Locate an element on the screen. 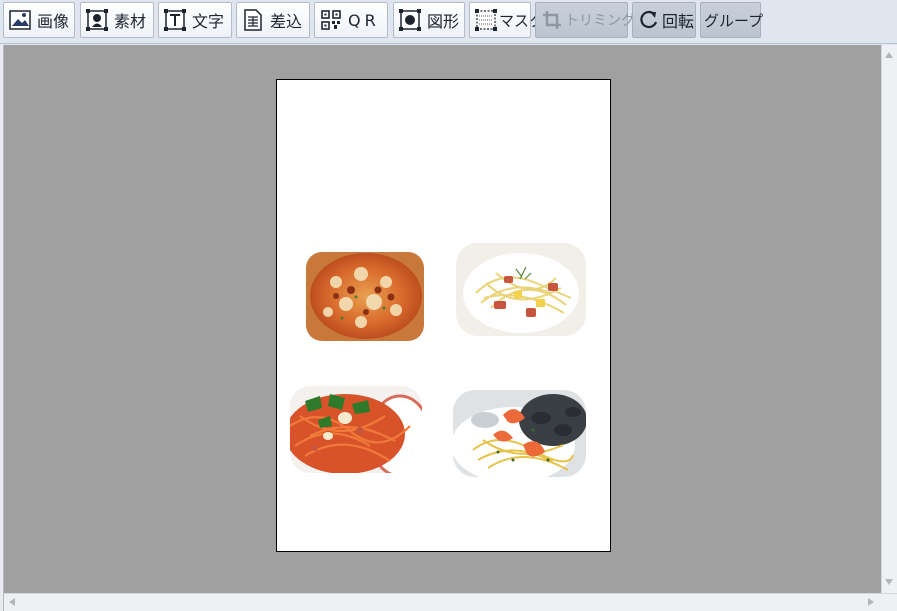 This screenshot has width=897, height=611. vertical-scrollbar is located at coordinates (889, 319).